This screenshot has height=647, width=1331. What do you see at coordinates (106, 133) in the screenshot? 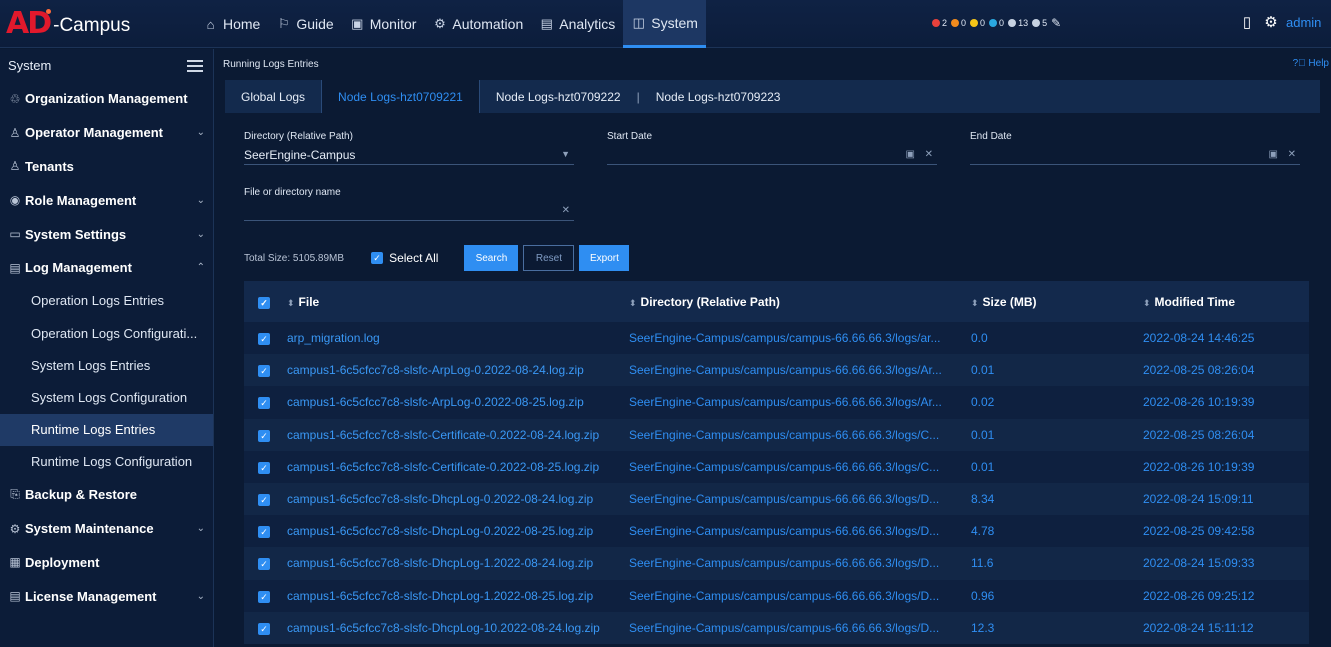
I see `sidebar-item-operator-management: ♙ Operator Management ⌄` at bounding box center [106, 133].